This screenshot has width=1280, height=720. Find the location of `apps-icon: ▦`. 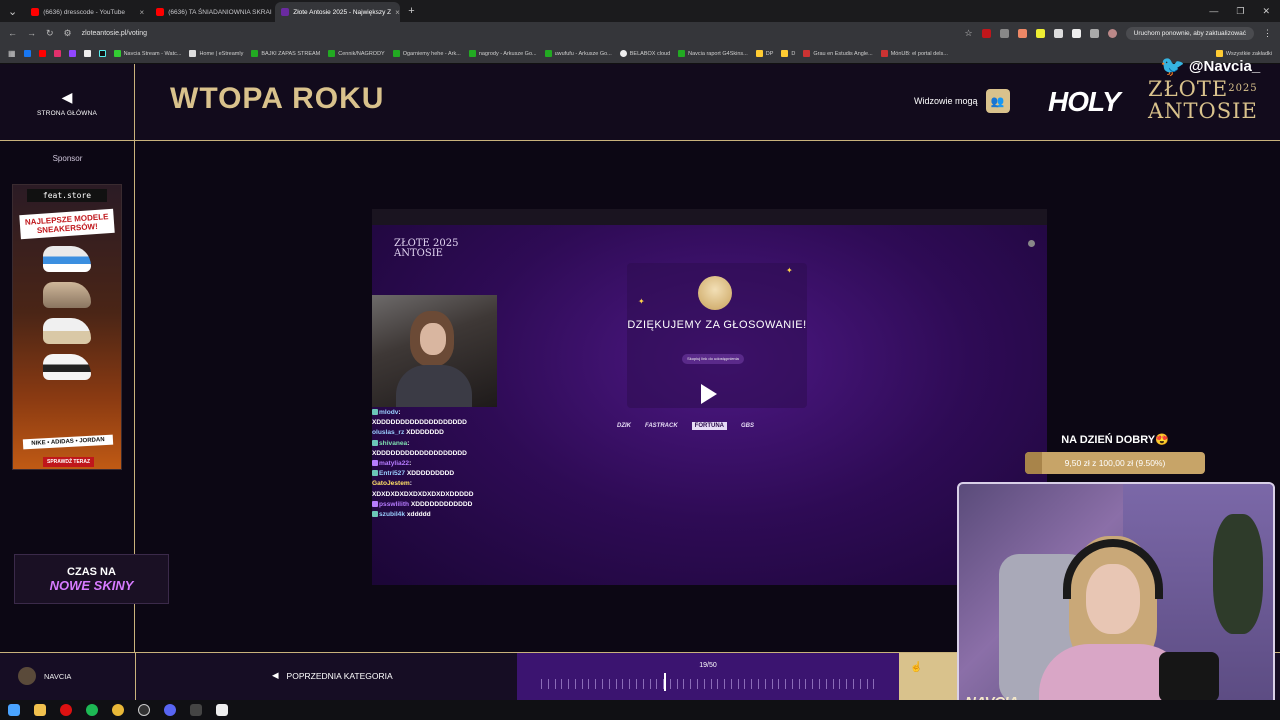

apps-icon: ▦ is located at coordinates (12, 53).